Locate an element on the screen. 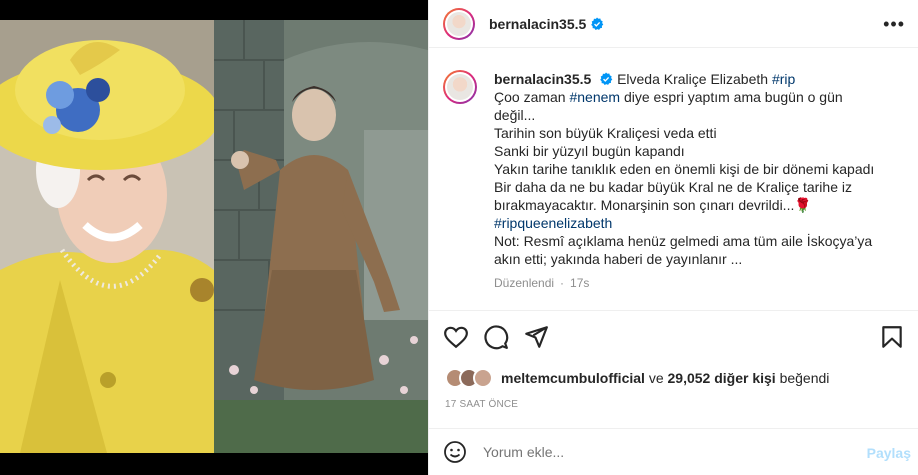 The width and height of the screenshot is (918, 475). caption-line-1: Elveda Kraliçe Elizabeth is located at coordinates (693, 79).